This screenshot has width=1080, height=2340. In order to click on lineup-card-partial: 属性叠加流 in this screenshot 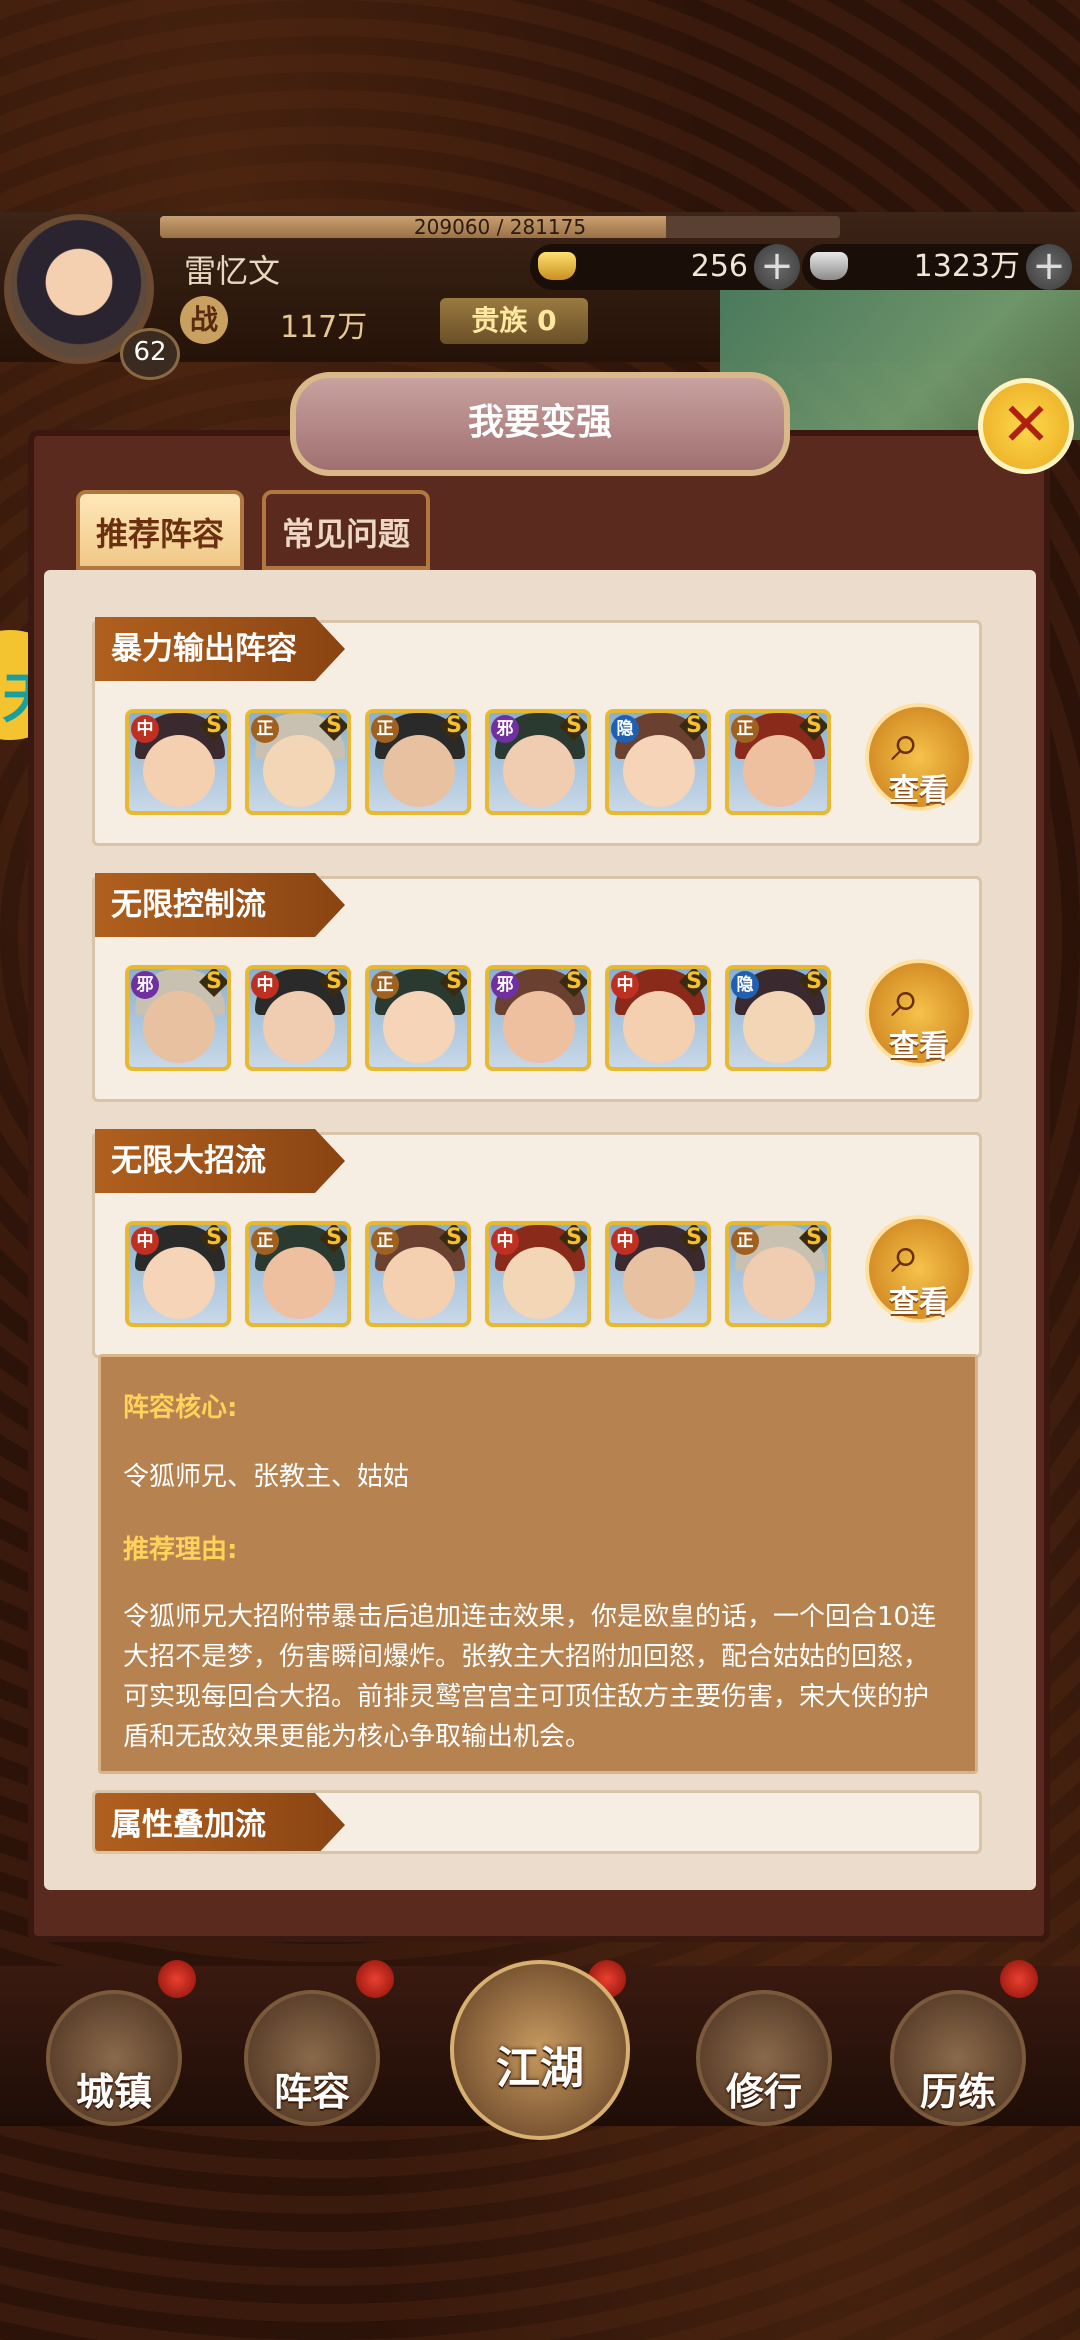, I will do `click(537, 1822)`.